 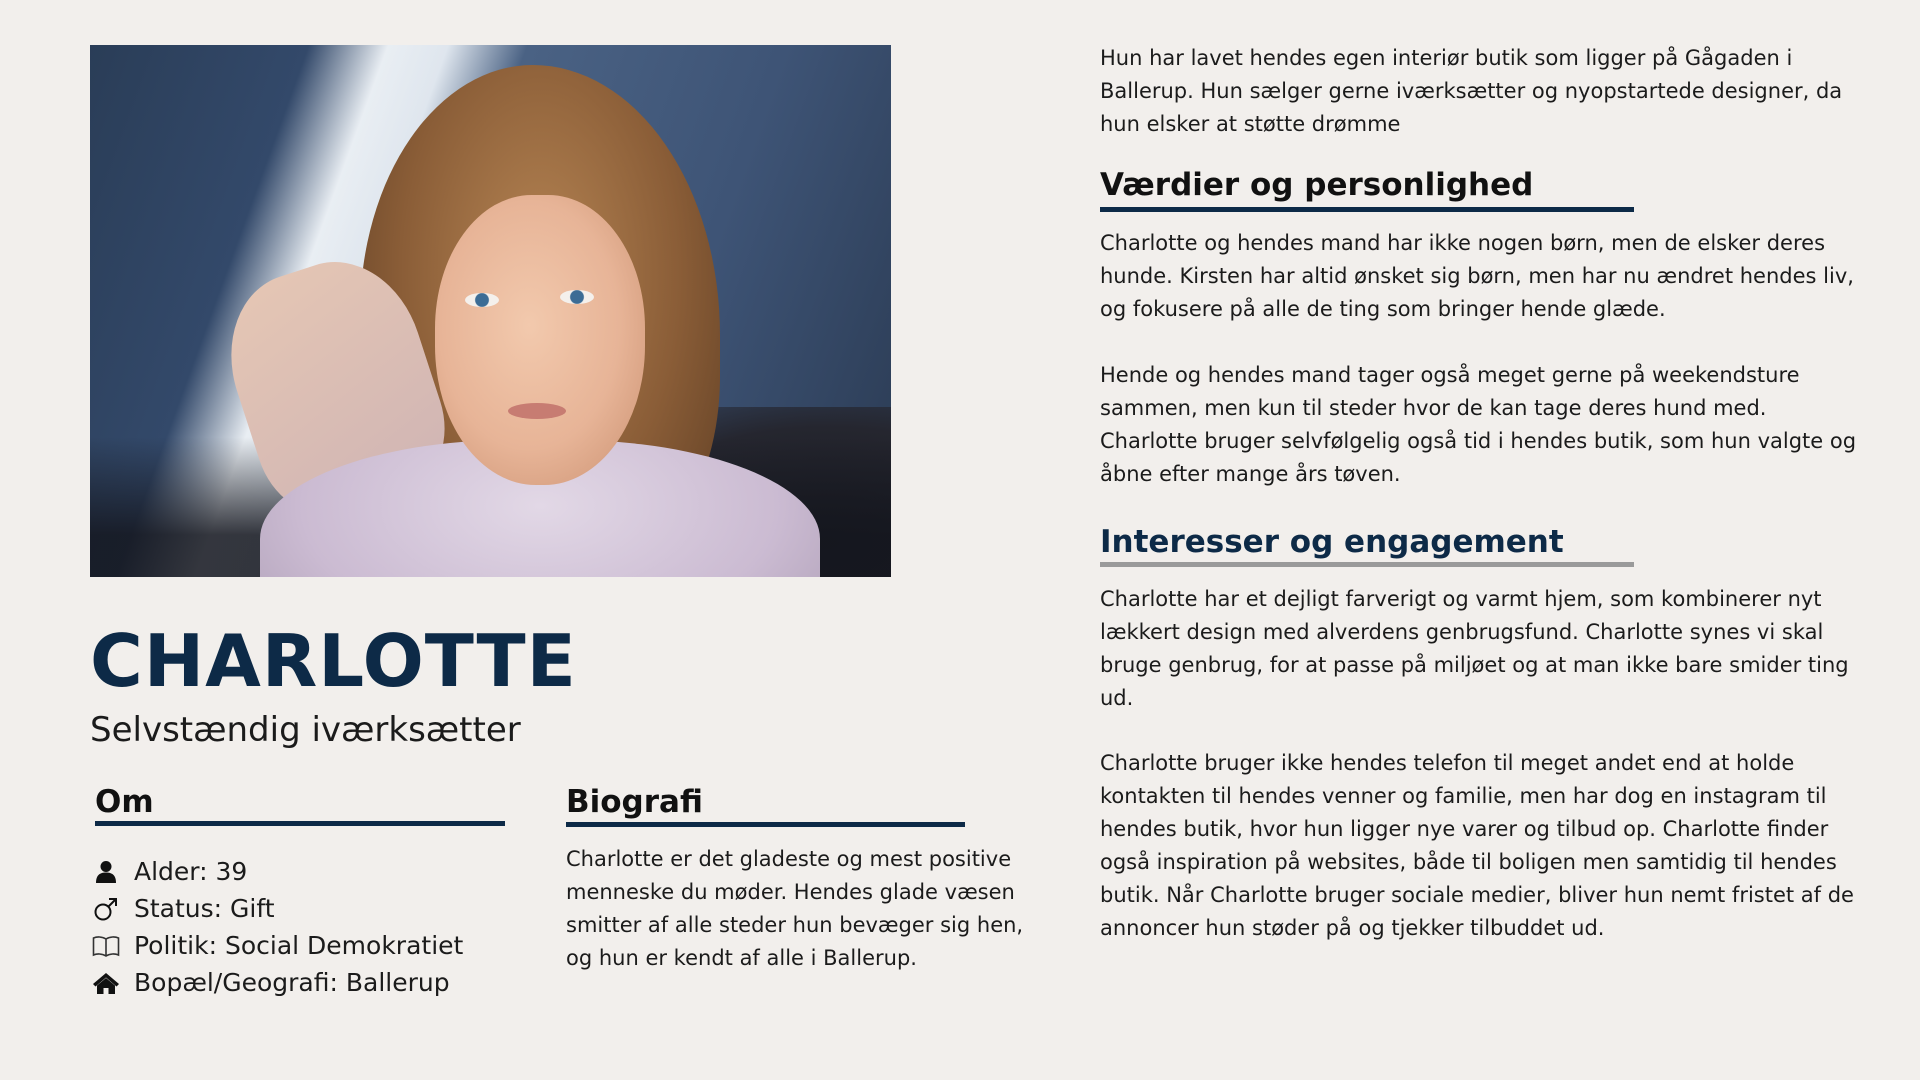 I want to click on open-book-icon, so click(x=106, y=946).